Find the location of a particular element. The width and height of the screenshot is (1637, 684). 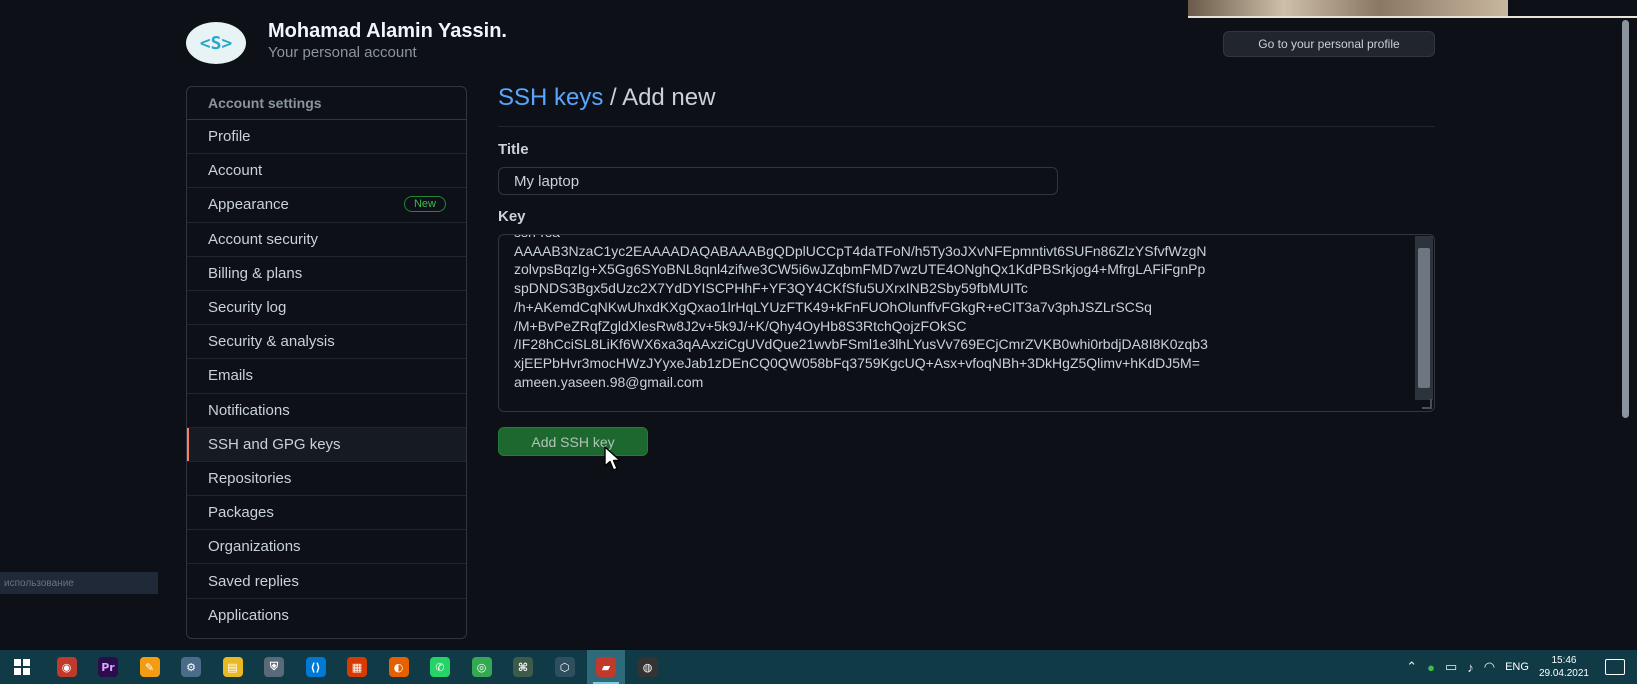

sidebar-item-label: Applications is located at coordinates (248, 616).